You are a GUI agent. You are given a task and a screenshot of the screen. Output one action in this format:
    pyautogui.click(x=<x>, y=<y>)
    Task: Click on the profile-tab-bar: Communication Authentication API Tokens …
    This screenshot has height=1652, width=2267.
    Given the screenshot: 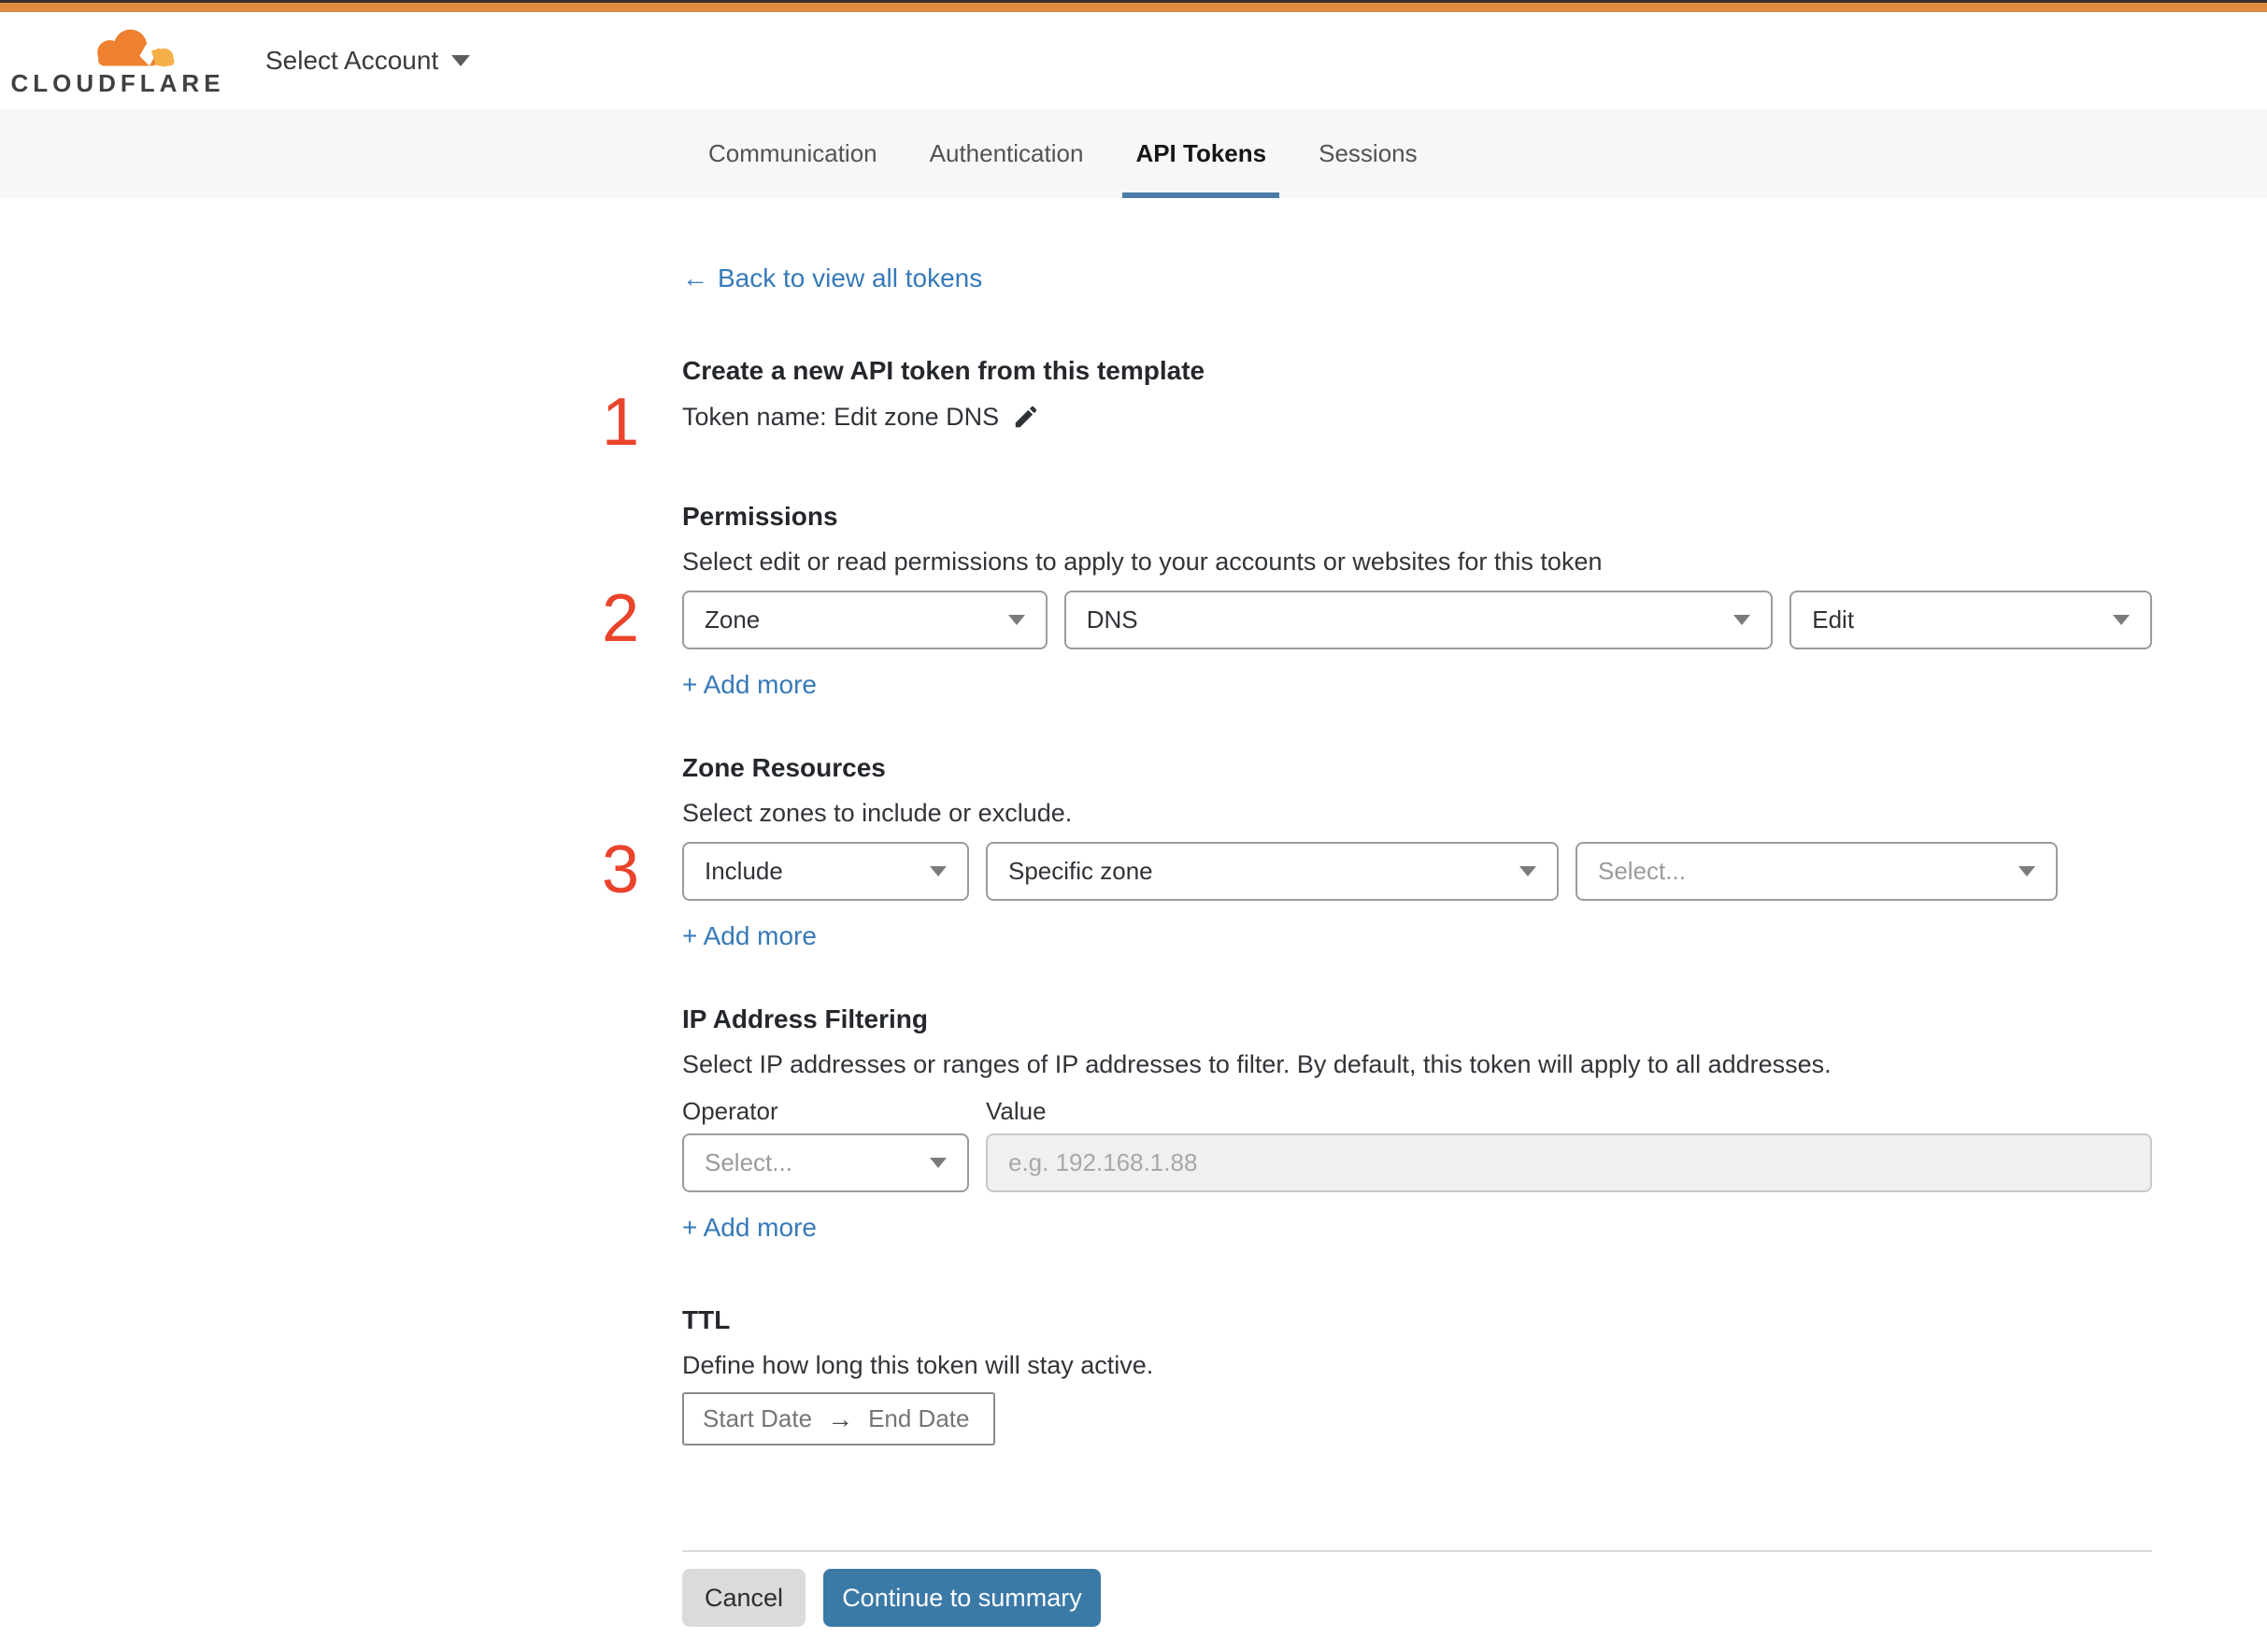 What is the action you would take?
    pyautogui.click(x=1133, y=153)
    